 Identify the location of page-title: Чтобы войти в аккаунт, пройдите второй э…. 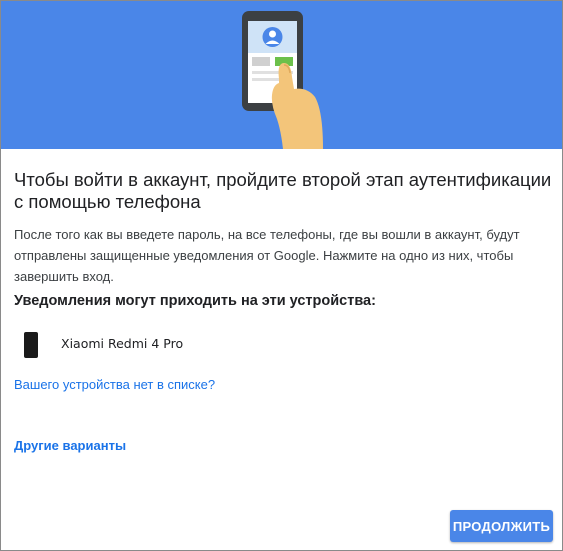
(283, 190).